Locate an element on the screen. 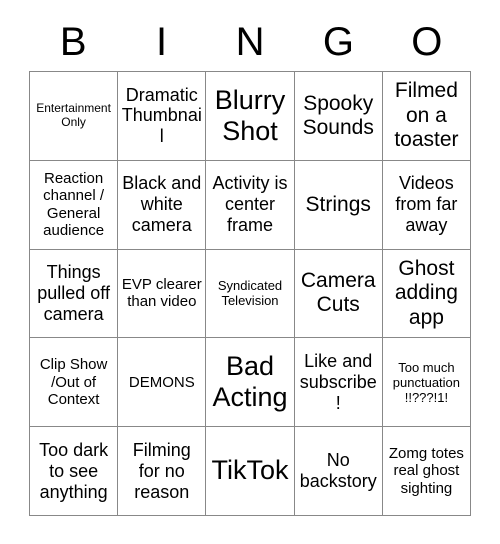 This screenshot has width=500, height=544. bingo-cell-label: EVP clearer than video is located at coordinates (161, 293).